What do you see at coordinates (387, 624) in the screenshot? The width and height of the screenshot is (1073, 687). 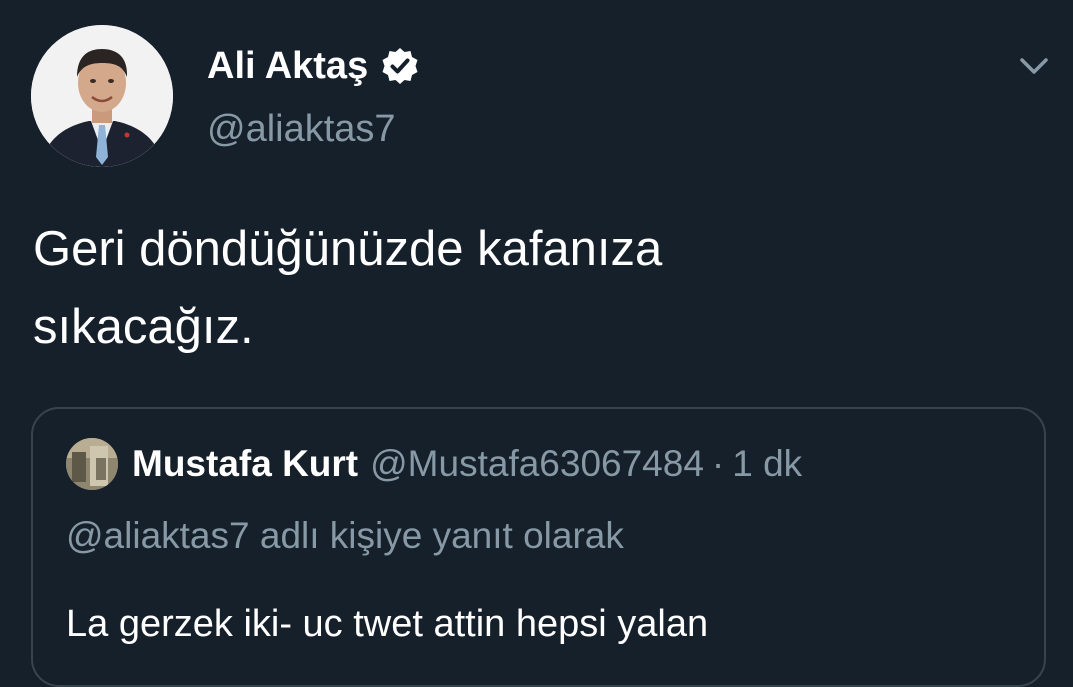 I see `quoted-tweet-text: La gerzek iki- uc twet attin hepsi yalan` at bounding box center [387, 624].